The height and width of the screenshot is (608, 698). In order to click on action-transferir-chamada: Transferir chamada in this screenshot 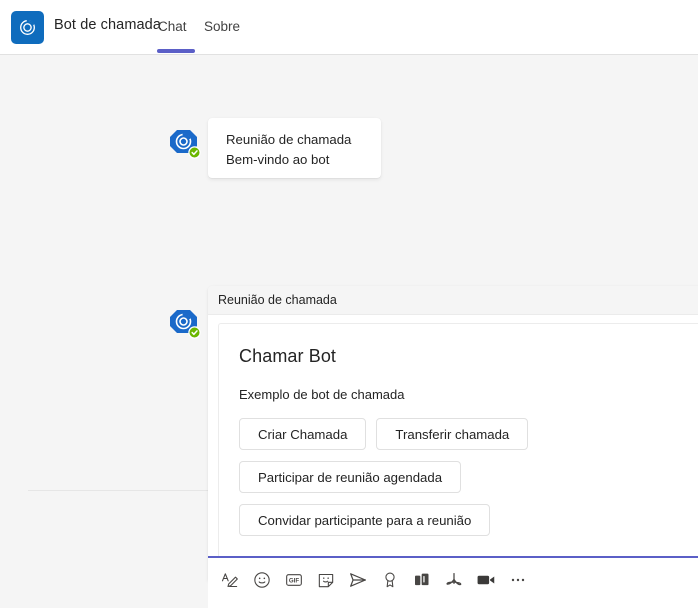, I will do `click(452, 434)`.